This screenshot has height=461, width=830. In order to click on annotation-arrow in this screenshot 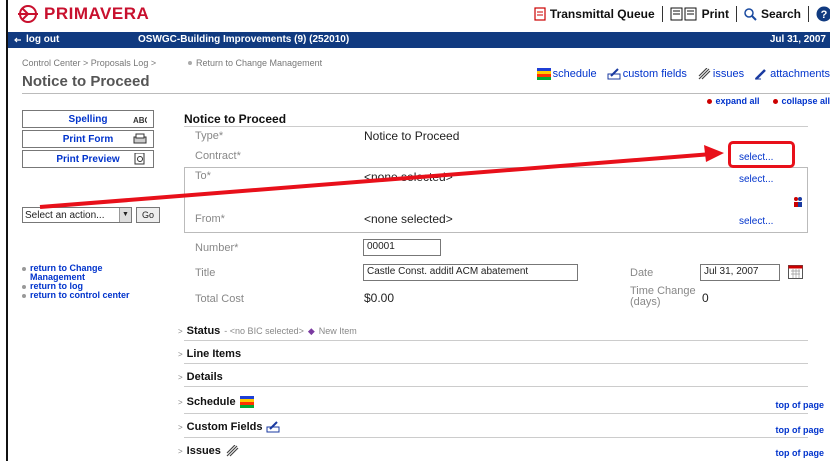, I will do `click(381, 177)`.